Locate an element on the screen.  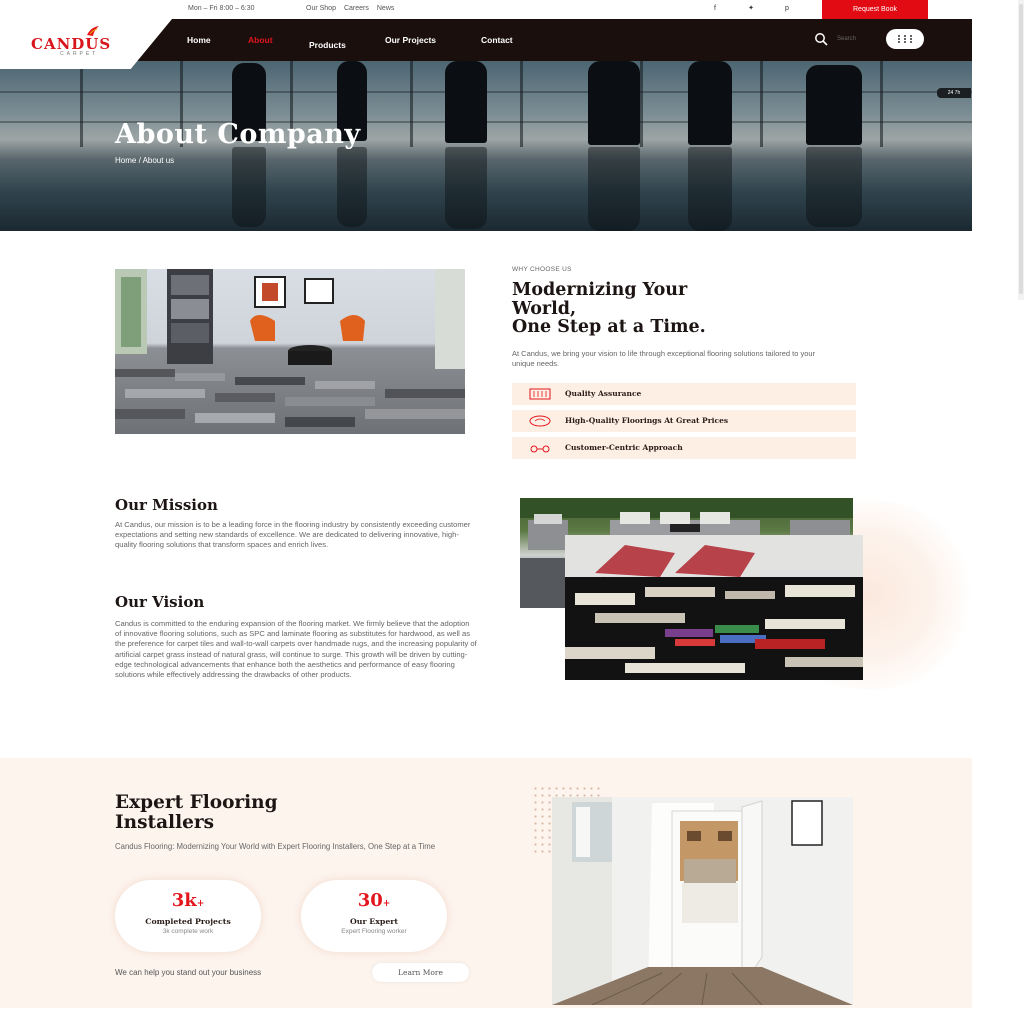
feature-quality-assurance: Quality Assurance is located at coordinates (684, 394).